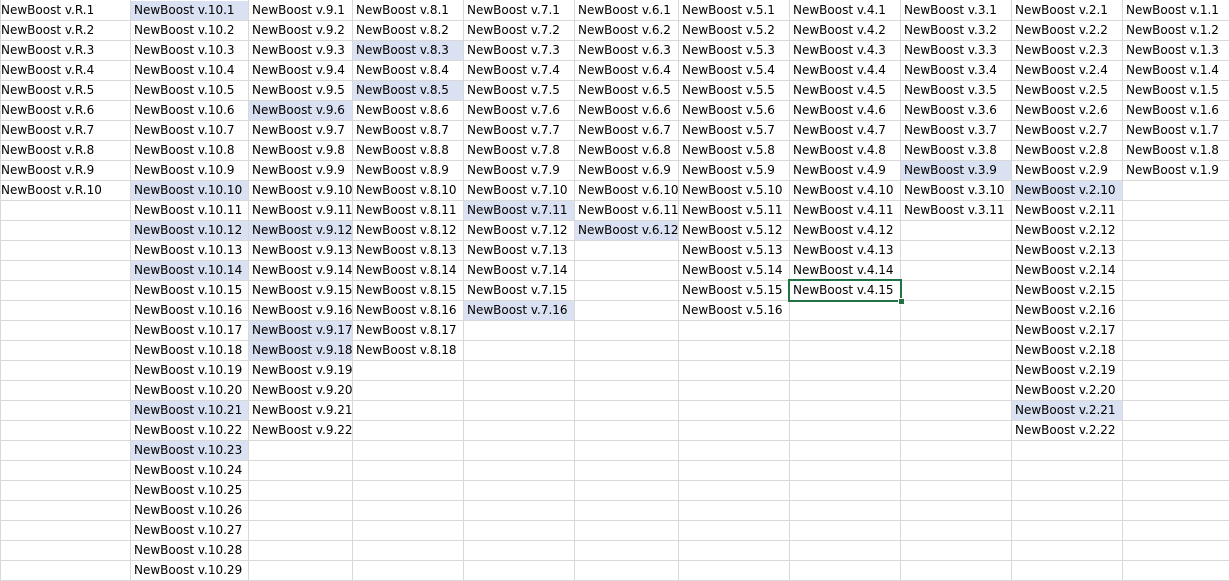 The image size is (1229, 581). Describe the element at coordinates (519, 10) in the screenshot. I see `cell: NewBoost v.7.1` at that location.